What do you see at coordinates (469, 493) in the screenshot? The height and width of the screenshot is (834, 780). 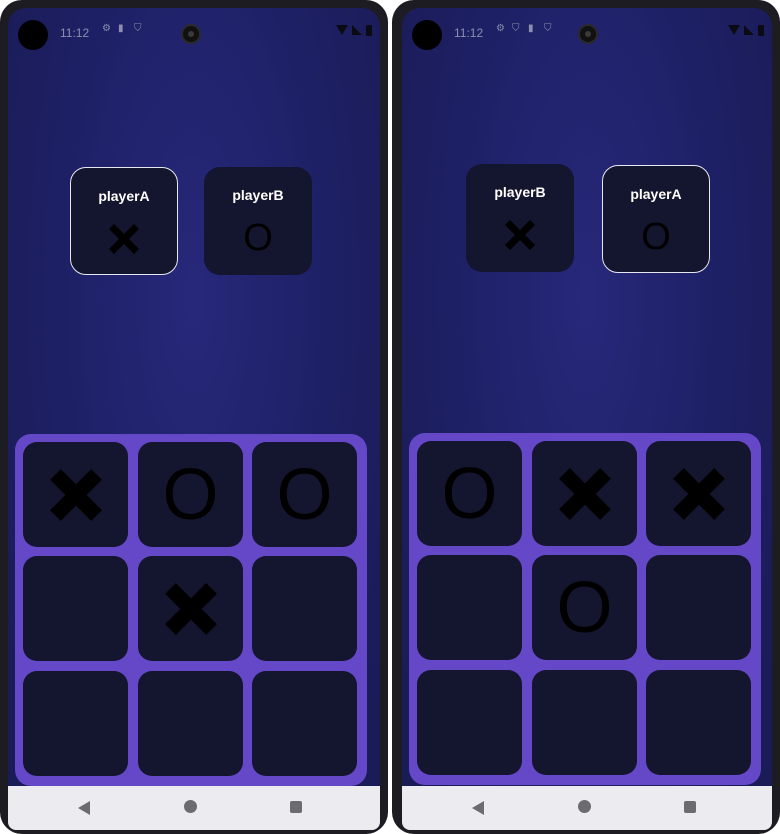 I see `board-cell-1: O` at bounding box center [469, 493].